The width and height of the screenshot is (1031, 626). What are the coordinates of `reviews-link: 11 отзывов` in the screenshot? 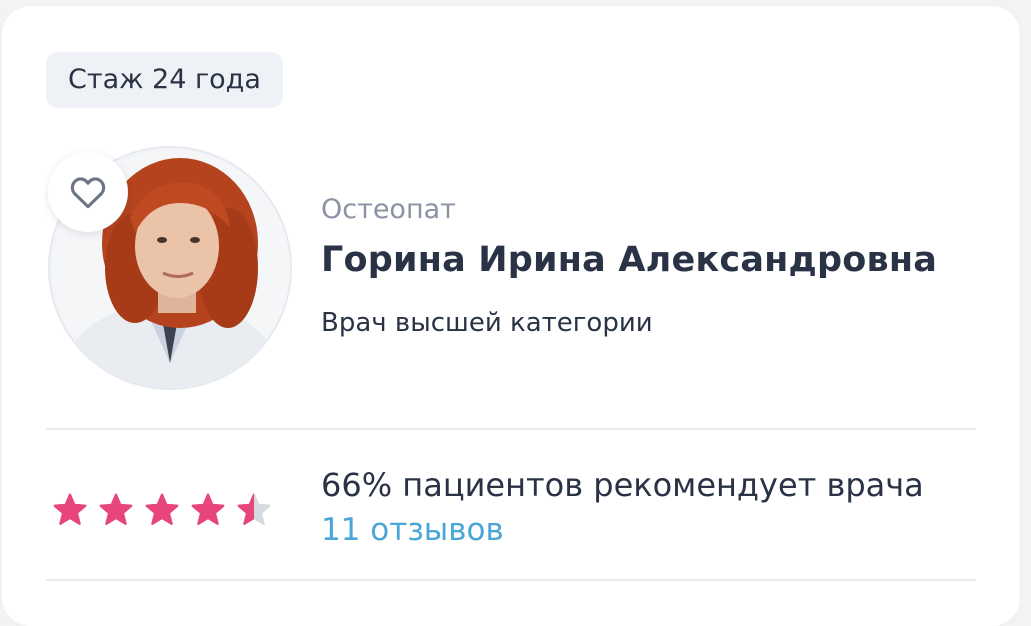 It's located at (412, 530).